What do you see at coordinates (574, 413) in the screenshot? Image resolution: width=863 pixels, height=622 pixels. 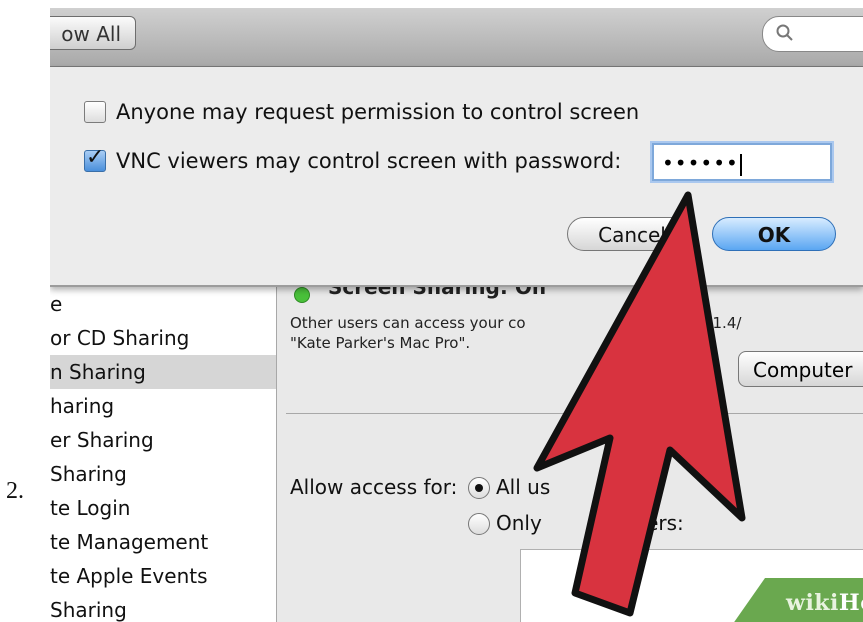 I see `divider` at bounding box center [574, 413].